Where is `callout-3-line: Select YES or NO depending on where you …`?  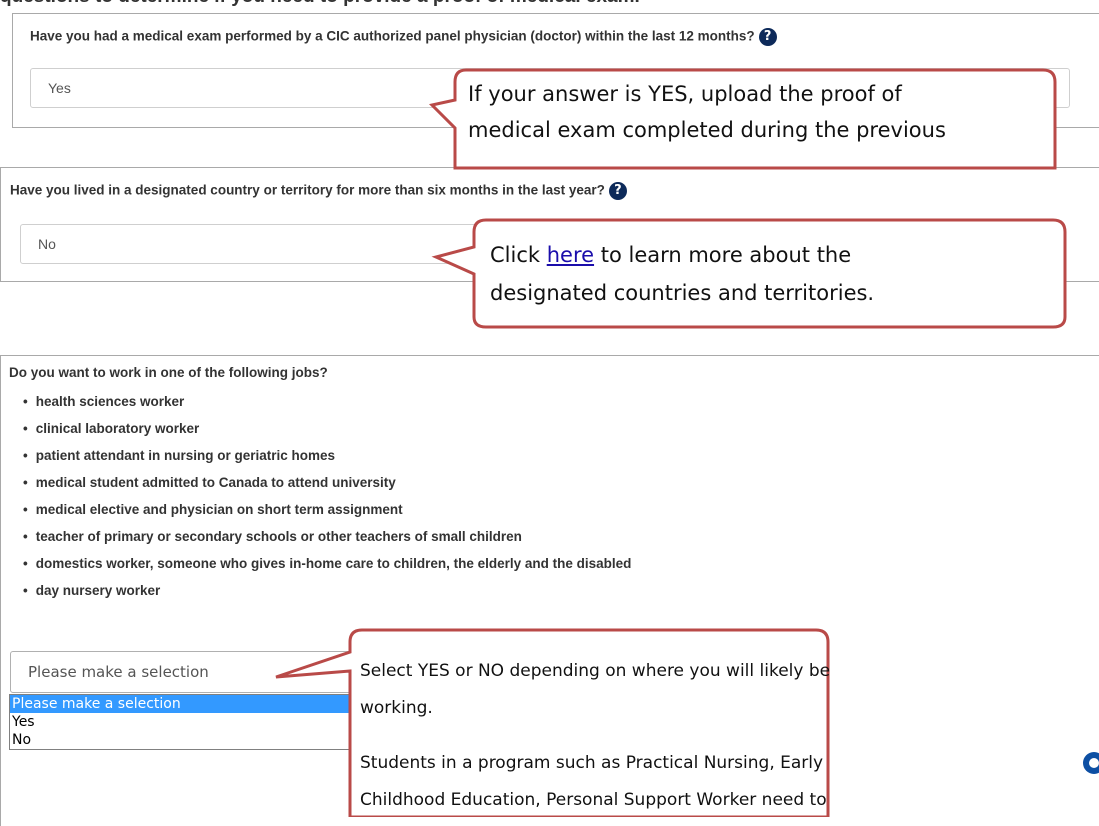
callout-3-line: Select YES or NO depending on where you … is located at coordinates (595, 671).